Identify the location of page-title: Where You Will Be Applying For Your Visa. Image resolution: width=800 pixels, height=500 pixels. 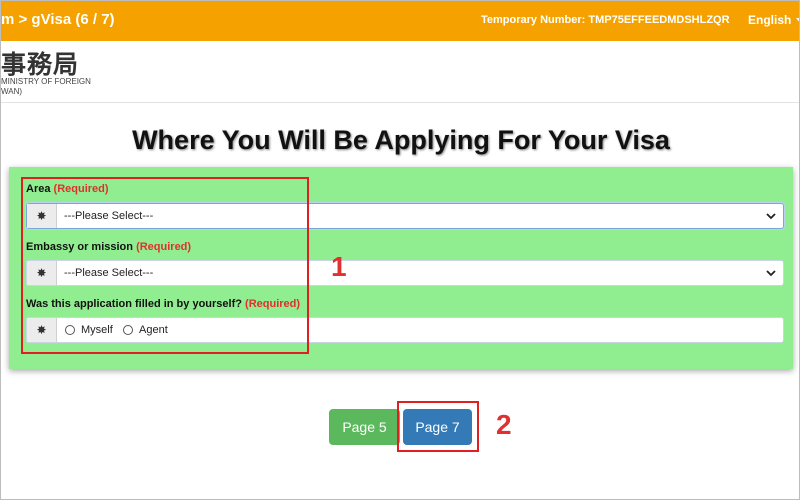
(401, 140).